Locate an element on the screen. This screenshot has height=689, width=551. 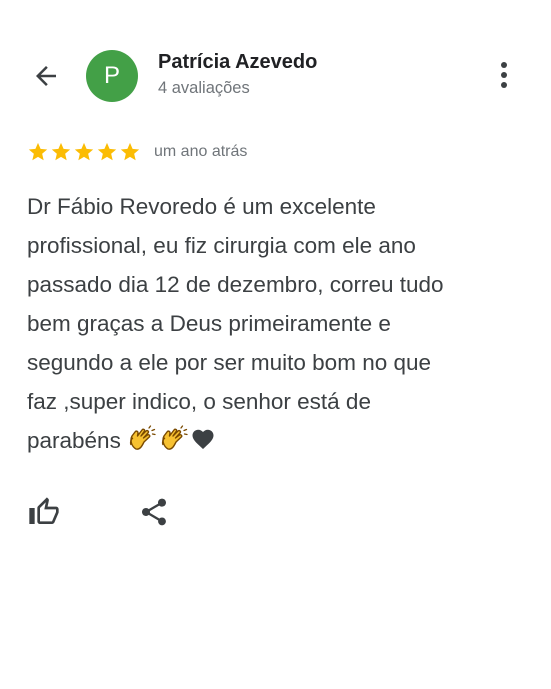
more-options-button is located at coordinates (504, 75).